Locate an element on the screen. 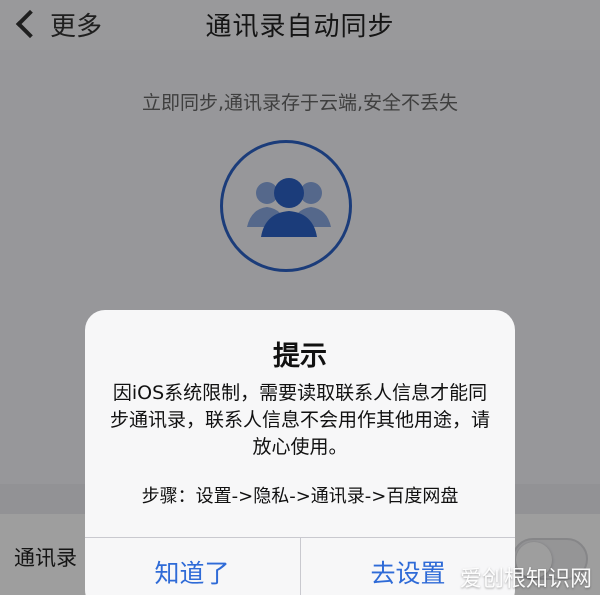  dialog-title: 提示 is located at coordinates (300, 356).